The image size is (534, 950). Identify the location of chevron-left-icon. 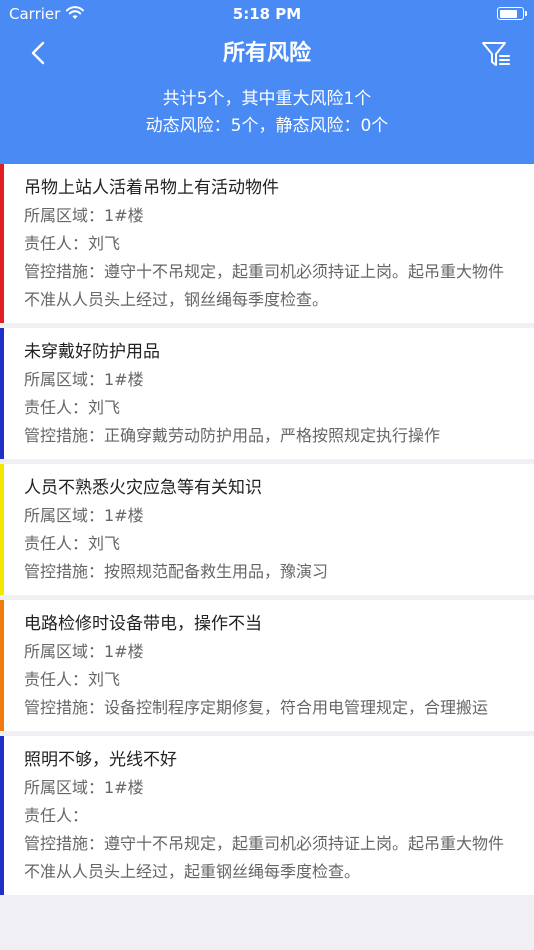
(38, 53).